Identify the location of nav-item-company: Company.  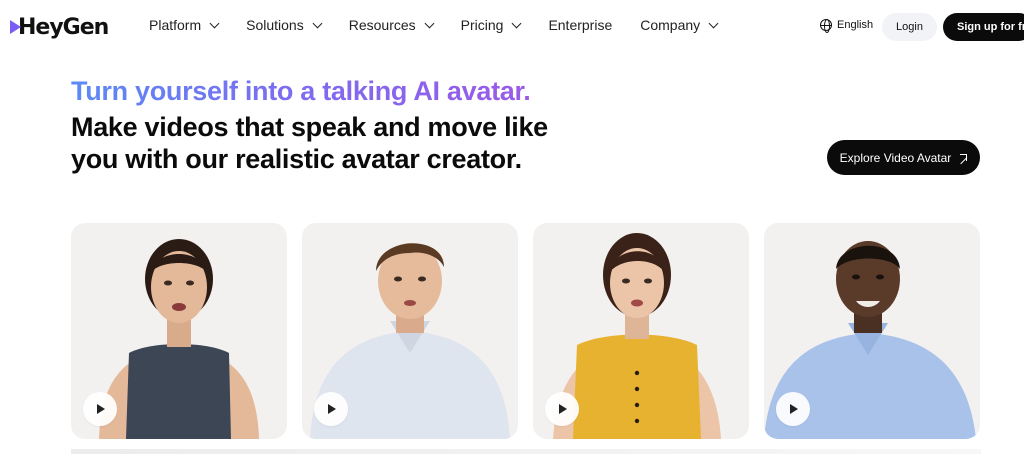
(679, 25).